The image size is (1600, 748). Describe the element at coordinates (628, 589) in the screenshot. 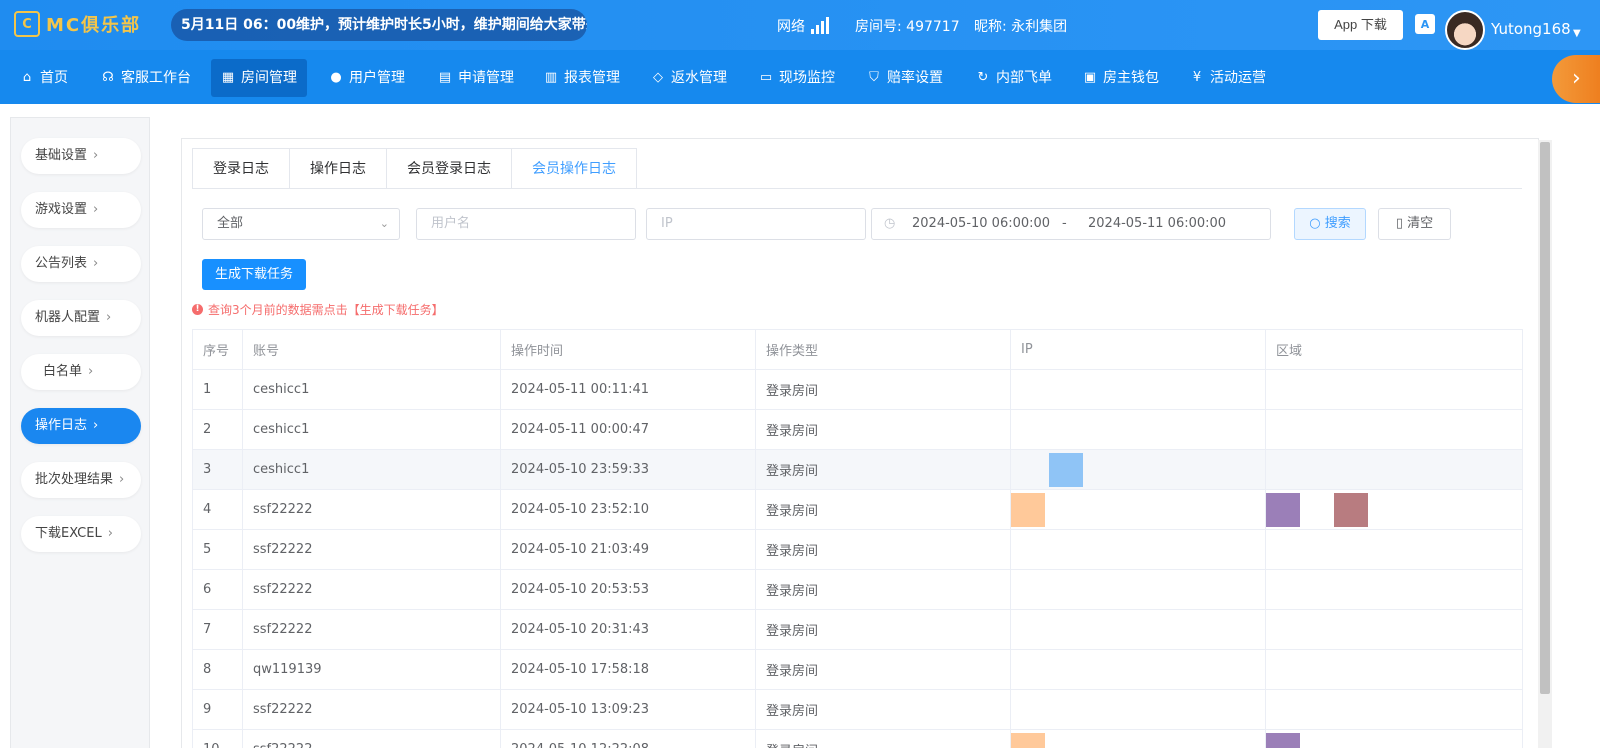

I see `cell-time: 2024-05-10 20:53:53` at that location.